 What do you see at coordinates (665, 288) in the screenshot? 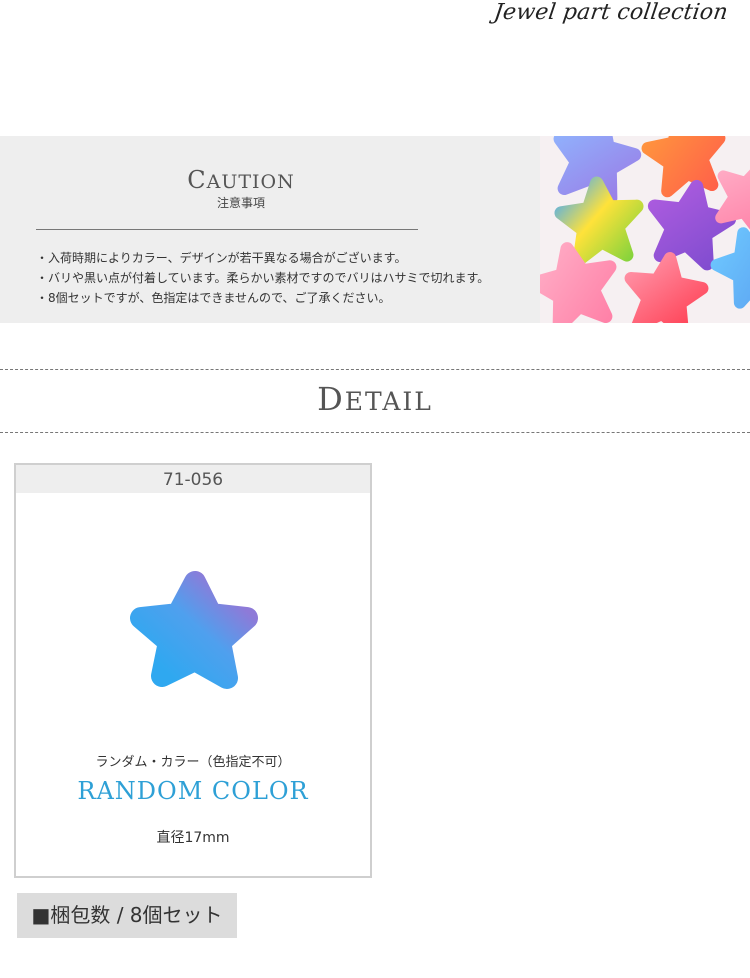
I see `collage-star-red` at bounding box center [665, 288].